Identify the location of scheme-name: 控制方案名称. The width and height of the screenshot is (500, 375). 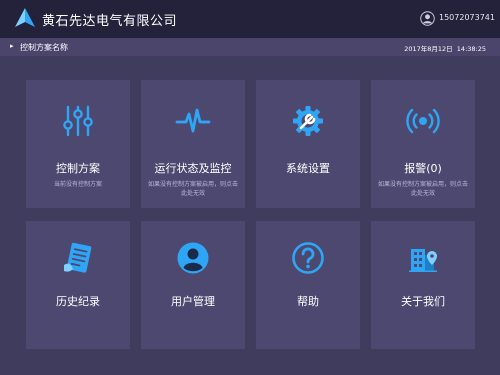
(44, 47).